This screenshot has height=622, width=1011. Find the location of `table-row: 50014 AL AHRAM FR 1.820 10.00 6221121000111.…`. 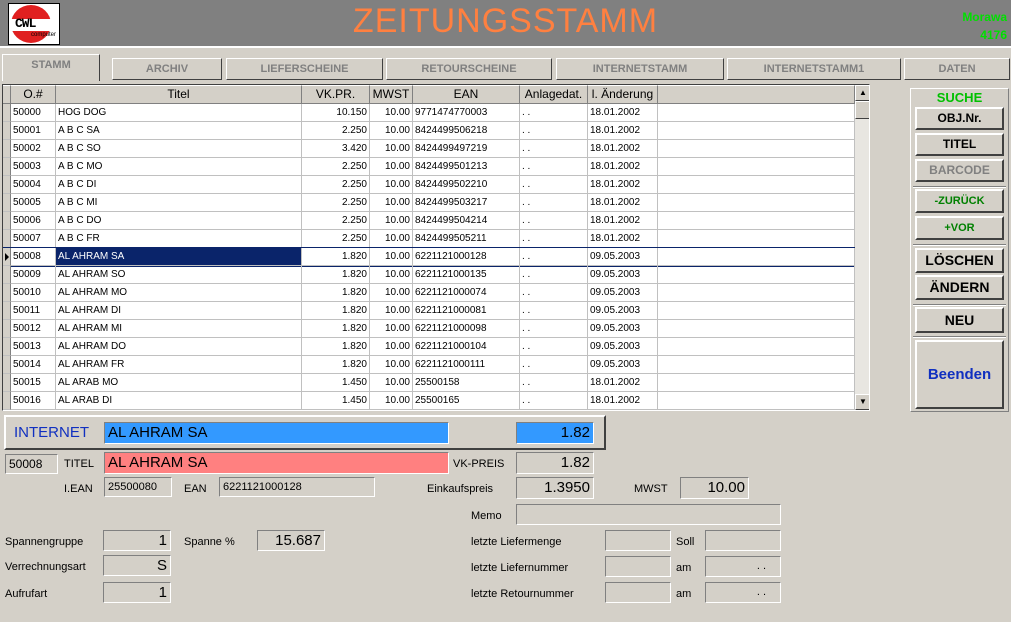

table-row: 50014 AL AHRAM FR 1.820 10.00 6221121000111.… is located at coordinates (429, 365).